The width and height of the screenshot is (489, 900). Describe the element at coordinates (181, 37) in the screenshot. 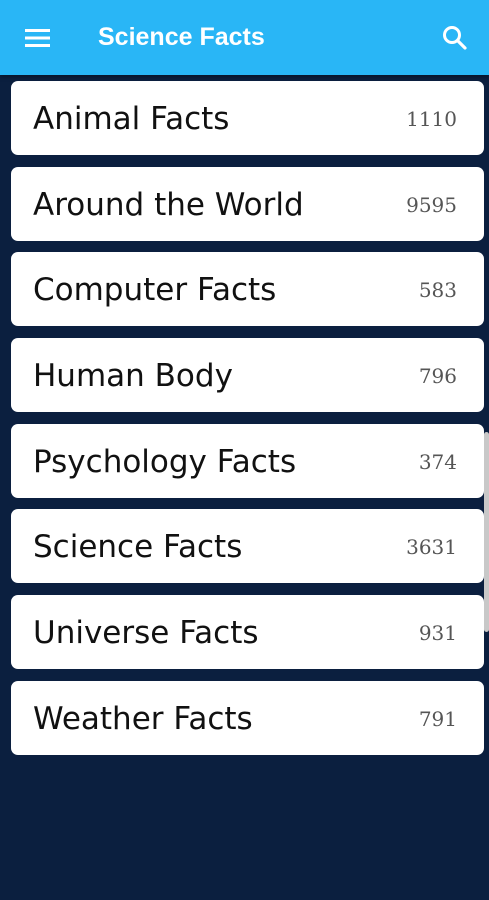

I see `app-title: Science Facts` at that location.